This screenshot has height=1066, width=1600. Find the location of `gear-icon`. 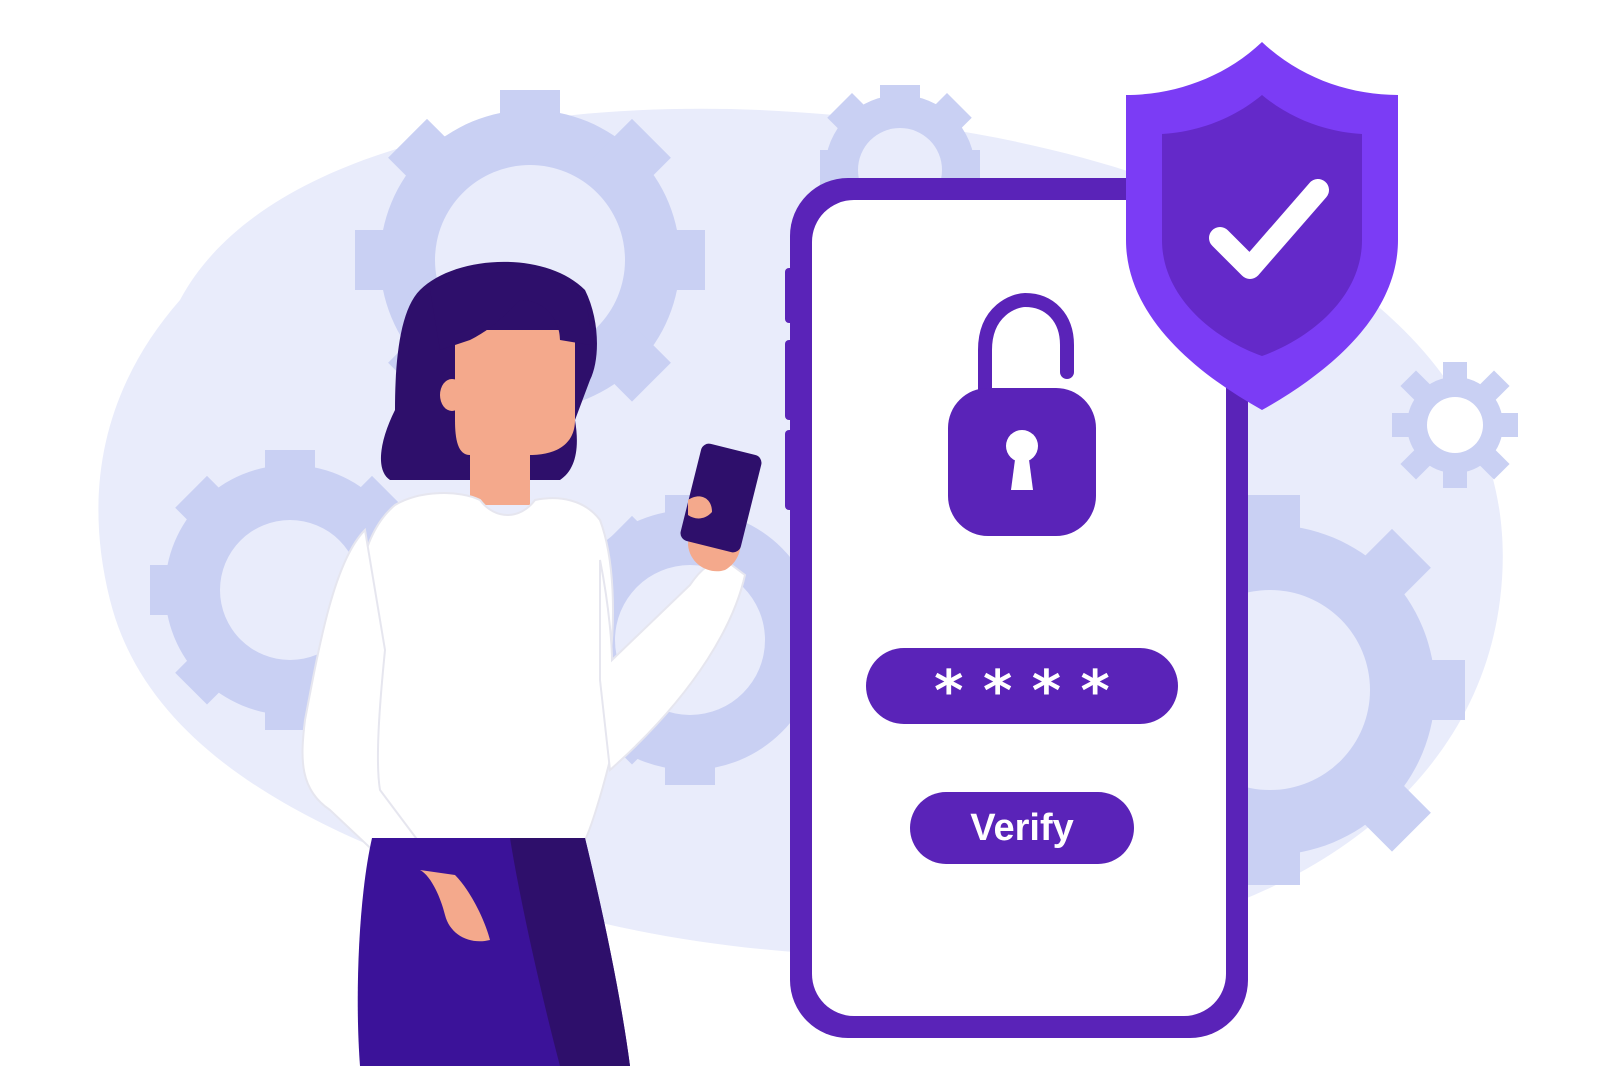

gear-icon is located at coordinates (1455, 425).